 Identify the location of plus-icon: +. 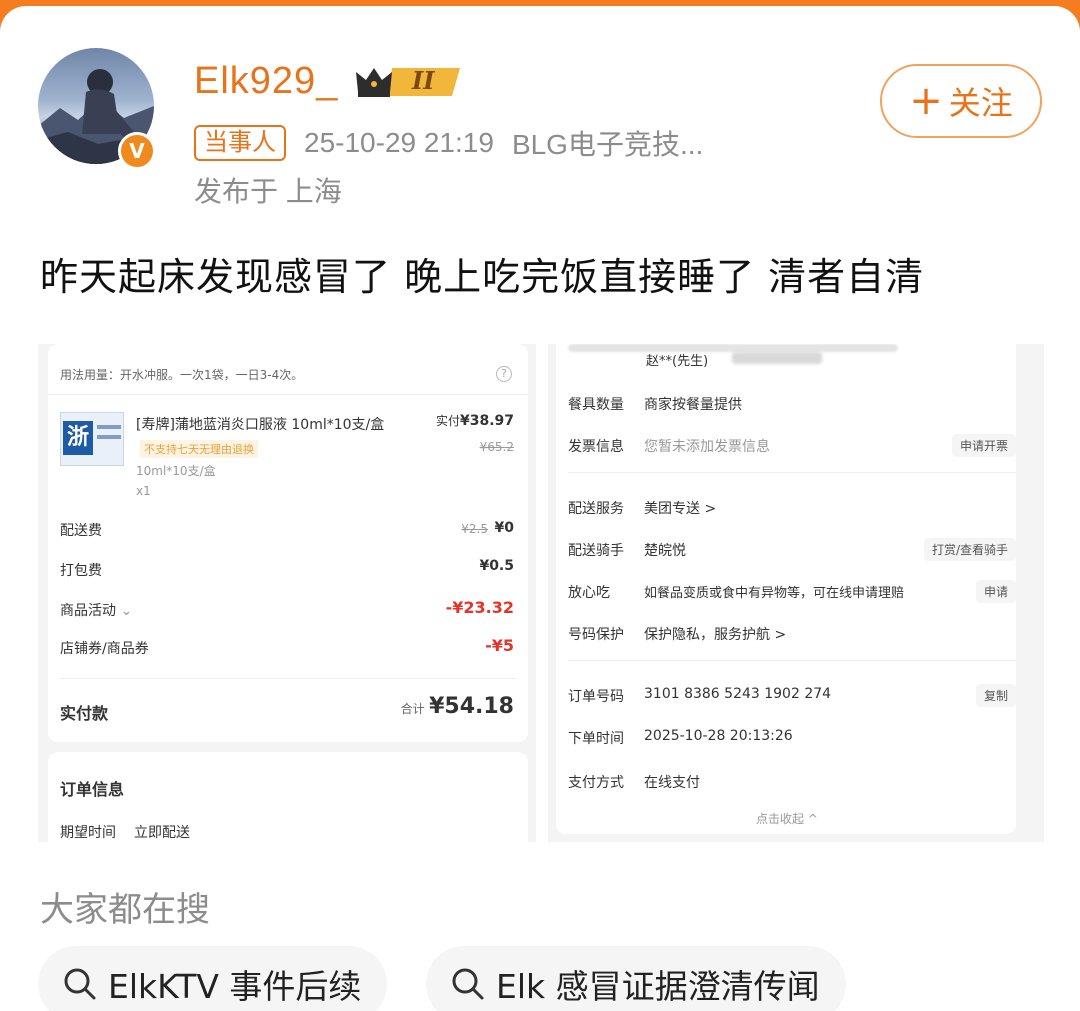
(926, 101).